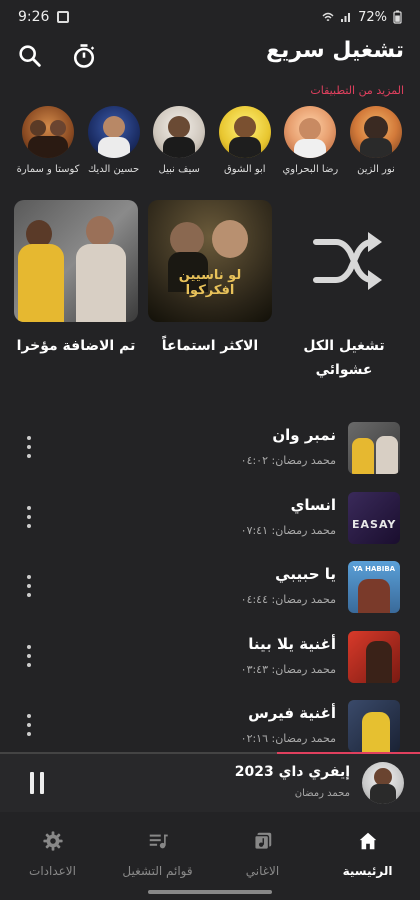  What do you see at coordinates (48, 169) in the screenshot?
I see `artist-name: كوستا و سمارة` at bounding box center [48, 169].